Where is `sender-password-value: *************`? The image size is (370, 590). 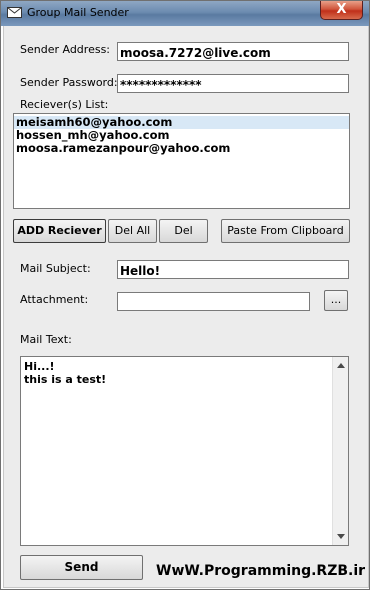 sender-password-value: ************* is located at coordinates (161, 85).